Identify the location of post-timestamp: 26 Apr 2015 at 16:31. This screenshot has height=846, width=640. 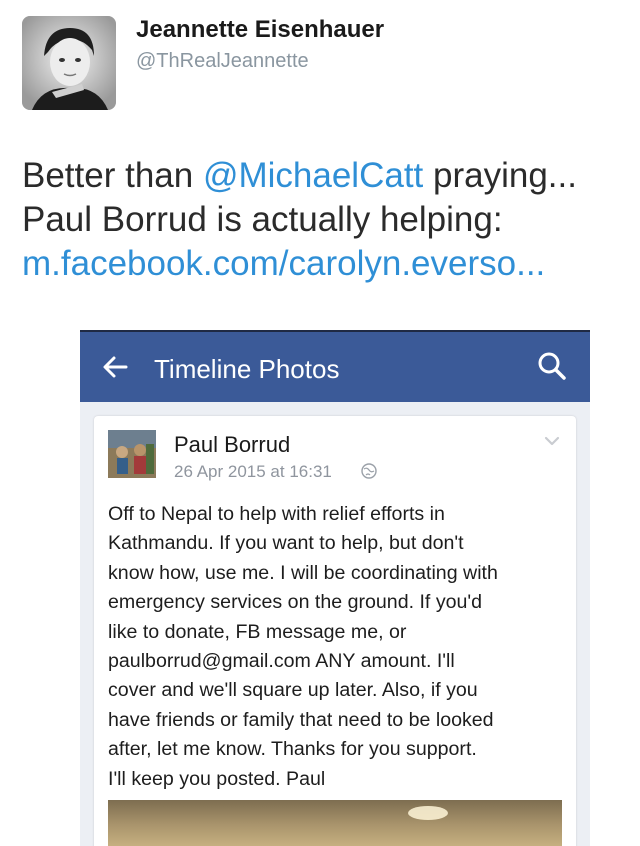
(253, 472).